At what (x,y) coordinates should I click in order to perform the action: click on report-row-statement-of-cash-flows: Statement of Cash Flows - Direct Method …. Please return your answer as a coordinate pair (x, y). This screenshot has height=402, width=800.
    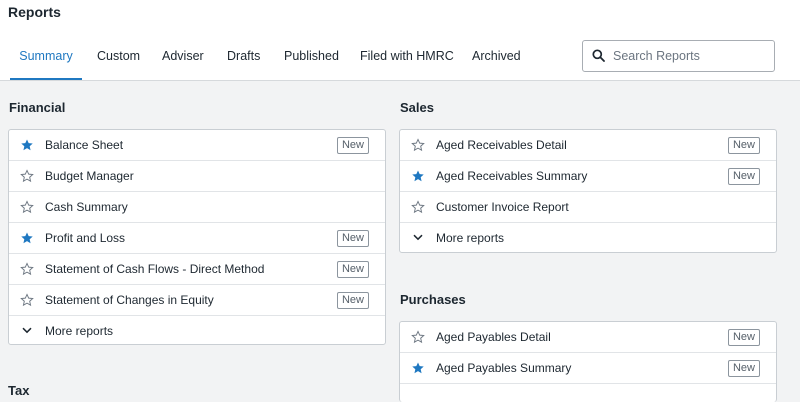
    Looking at the image, I should click on (197, 269).